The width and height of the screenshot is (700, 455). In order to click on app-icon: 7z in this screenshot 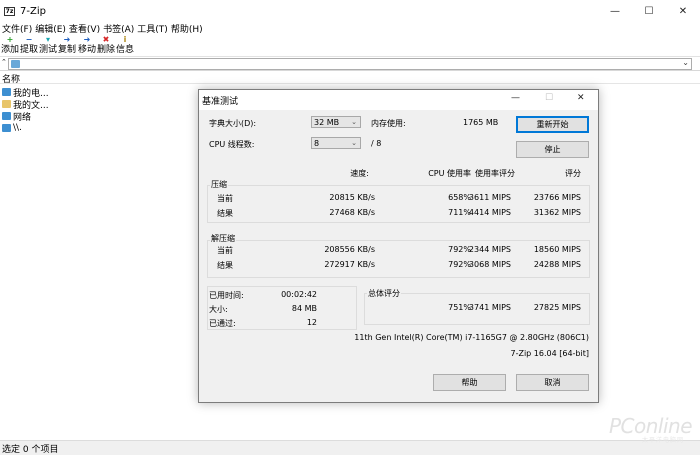, I will do `click(9, 11)`.